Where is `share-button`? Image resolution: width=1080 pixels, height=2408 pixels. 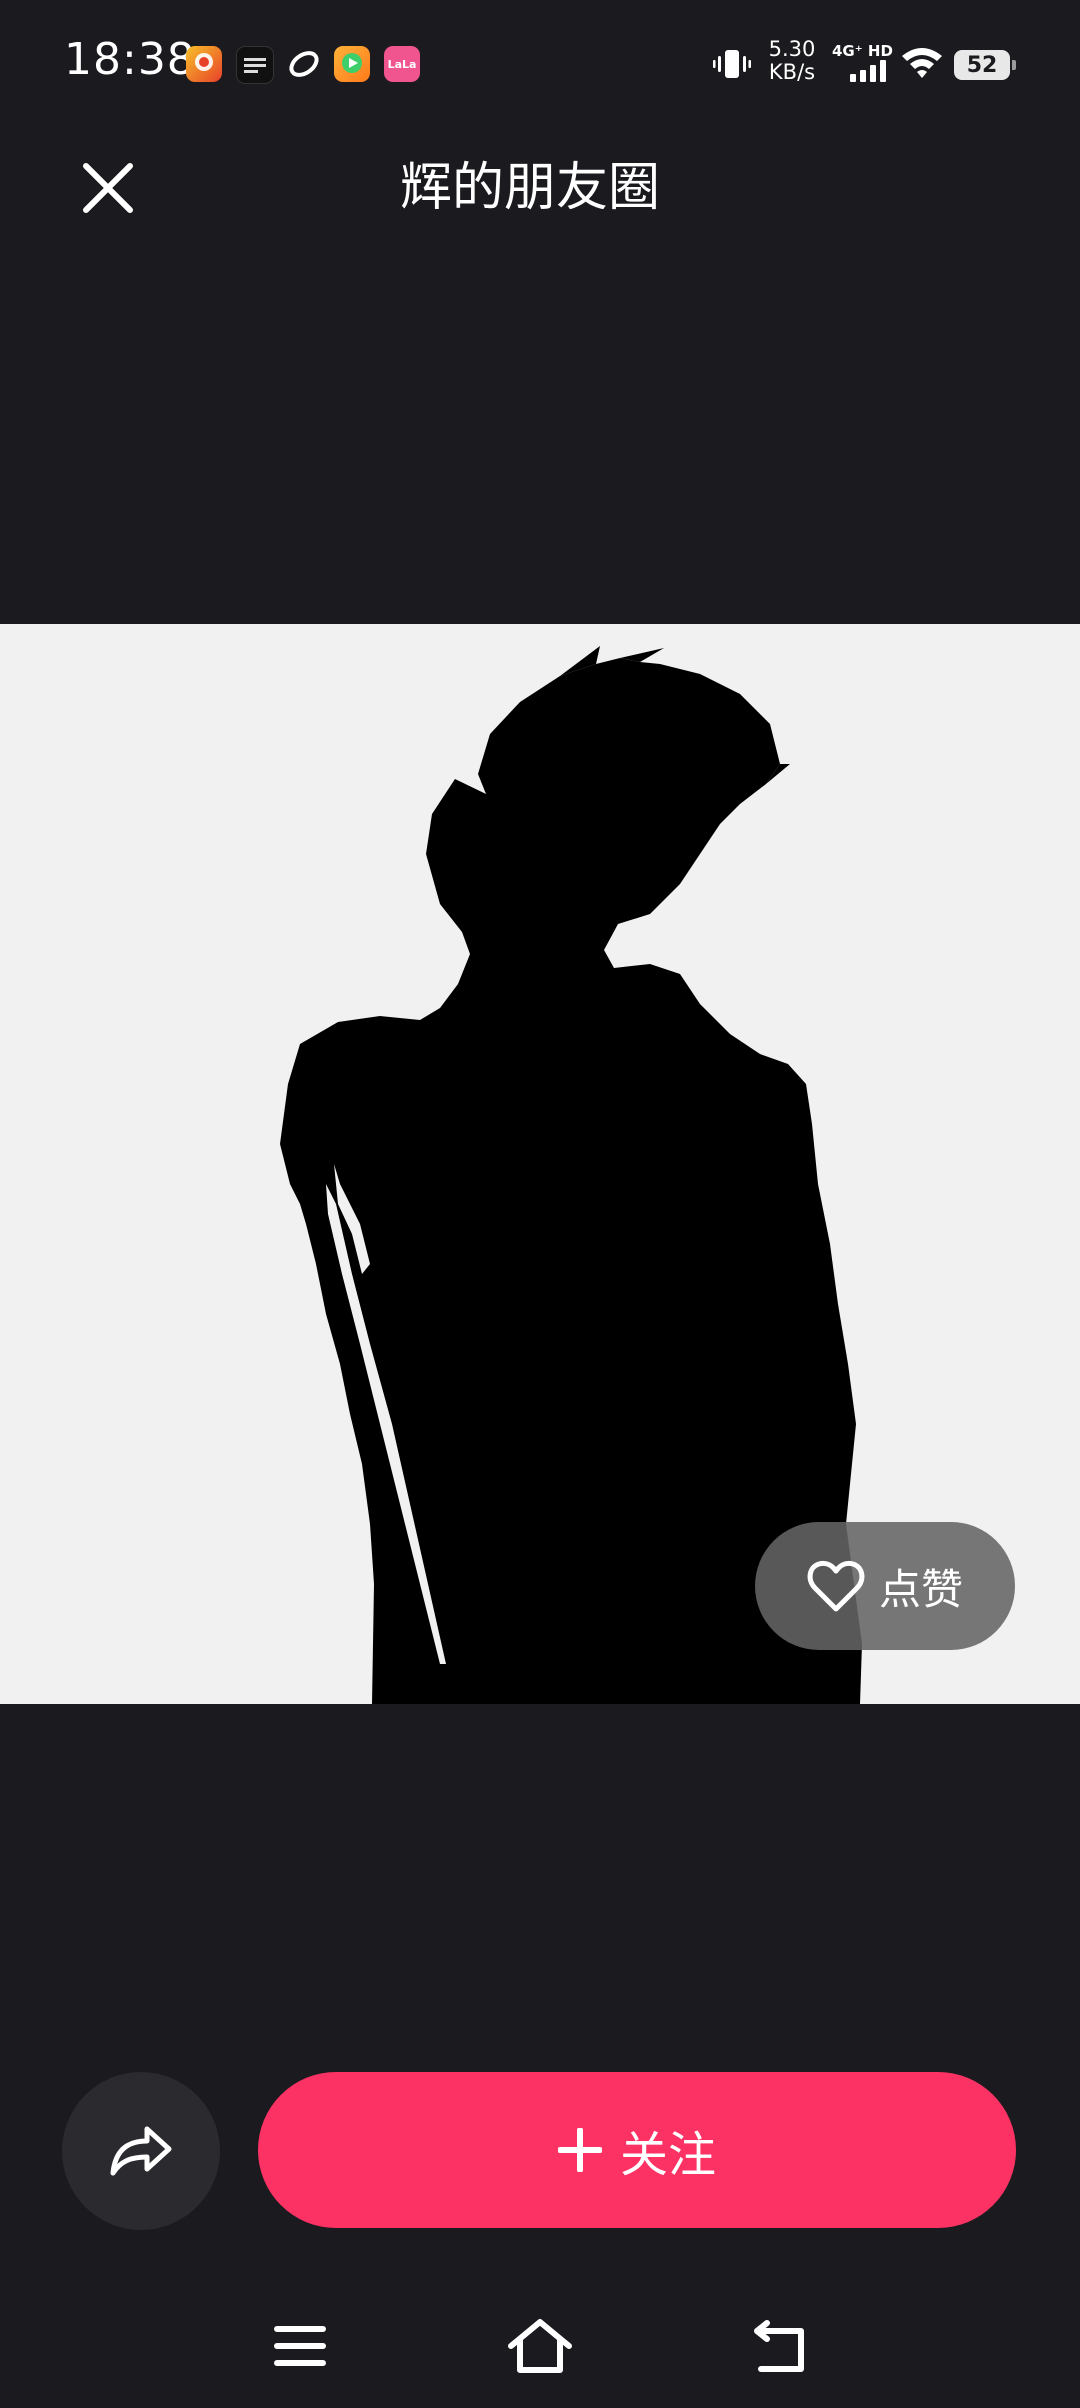 share-button is located at coordinates (141, 2151).